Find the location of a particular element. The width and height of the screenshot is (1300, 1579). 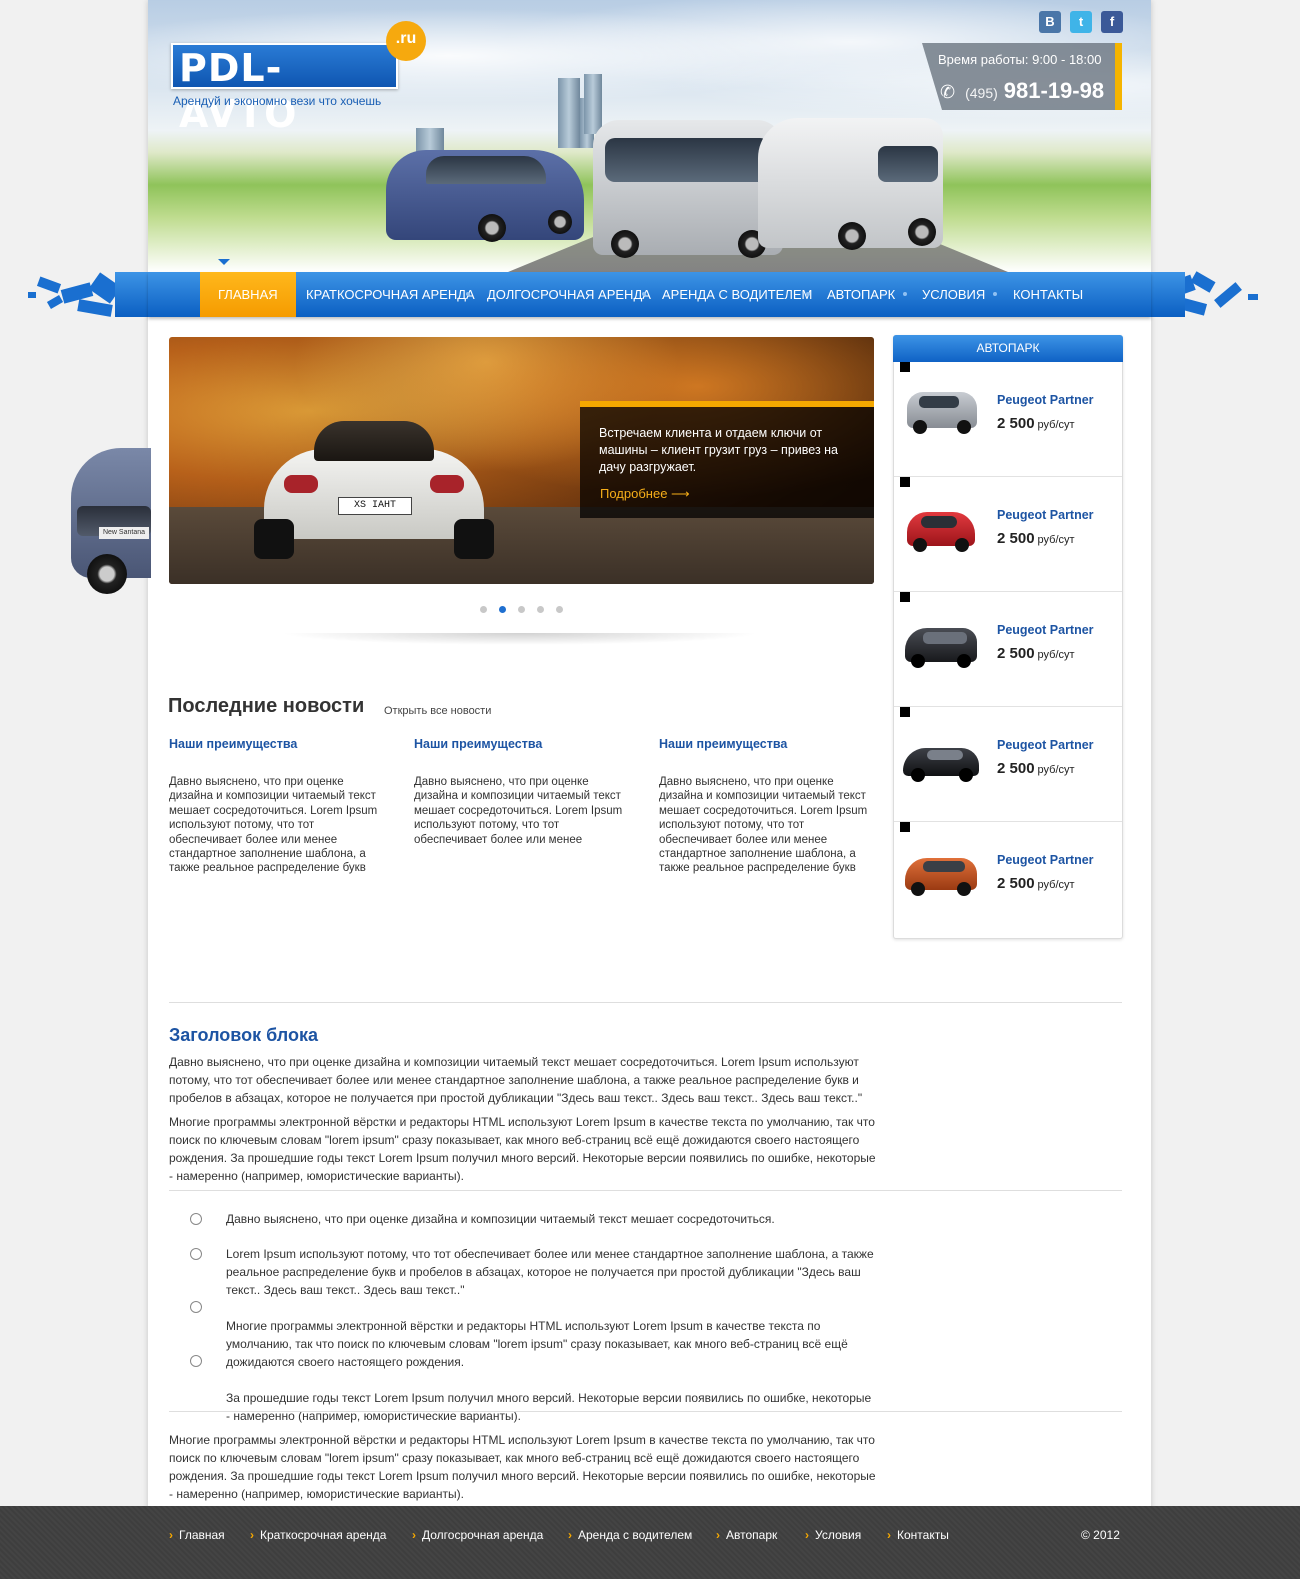

slider-more-link: Подробнее ⟶ is located at coordinates (645, 494).